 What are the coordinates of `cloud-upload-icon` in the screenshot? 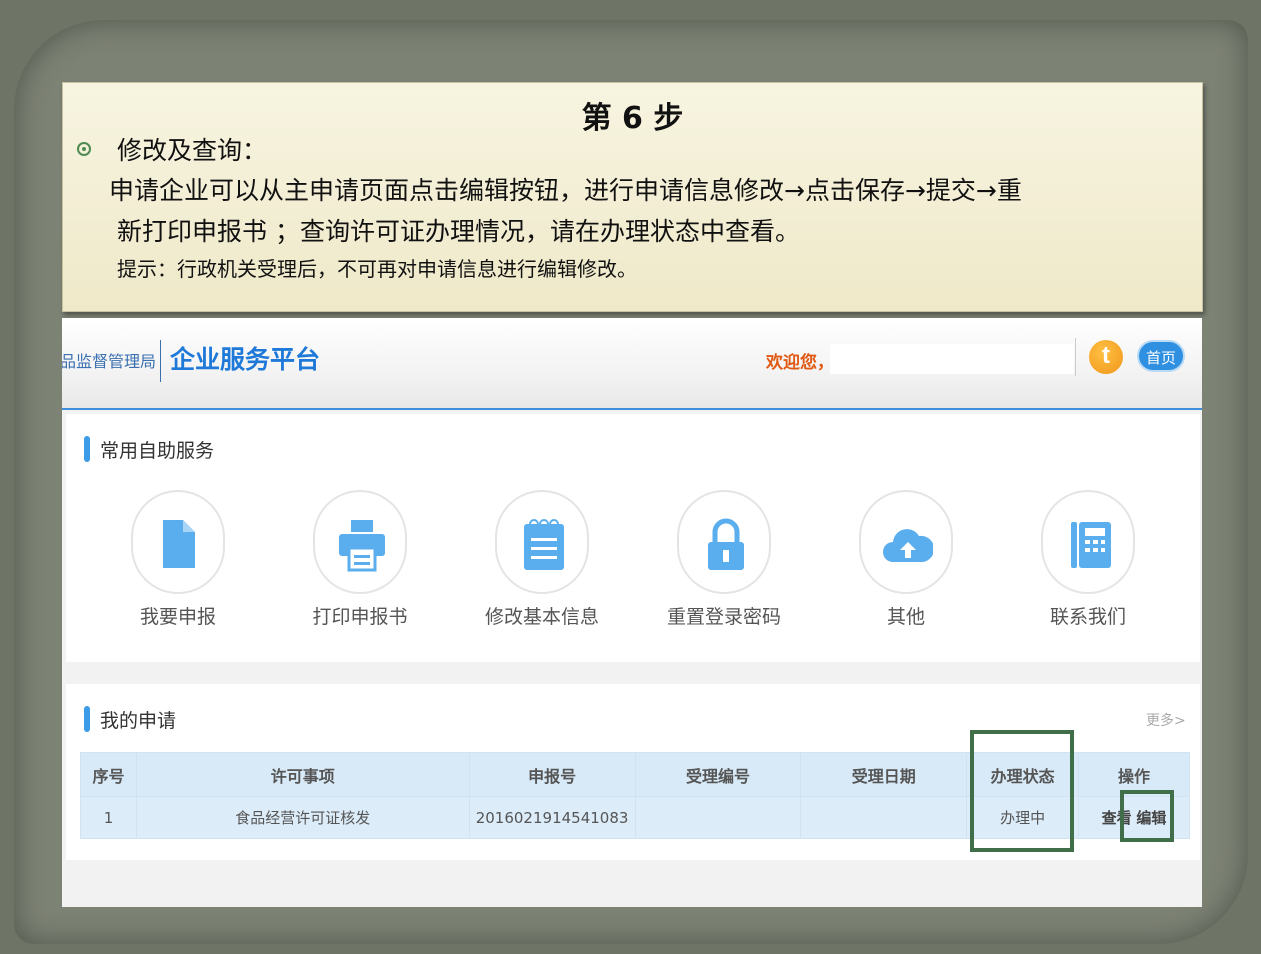 It's located at (908, 545).